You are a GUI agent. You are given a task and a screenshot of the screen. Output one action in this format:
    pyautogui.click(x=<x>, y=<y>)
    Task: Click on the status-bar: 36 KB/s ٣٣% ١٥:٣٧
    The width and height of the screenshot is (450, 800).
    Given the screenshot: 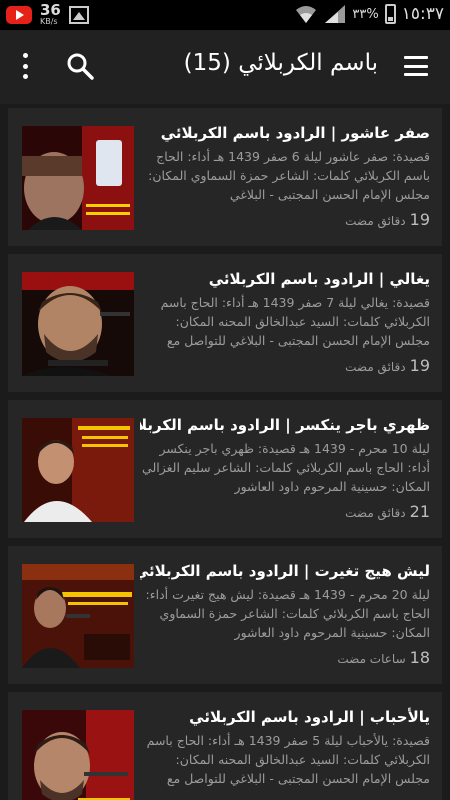 What is the action you would take?
    pyautogui.click(x=225, y=15)
    